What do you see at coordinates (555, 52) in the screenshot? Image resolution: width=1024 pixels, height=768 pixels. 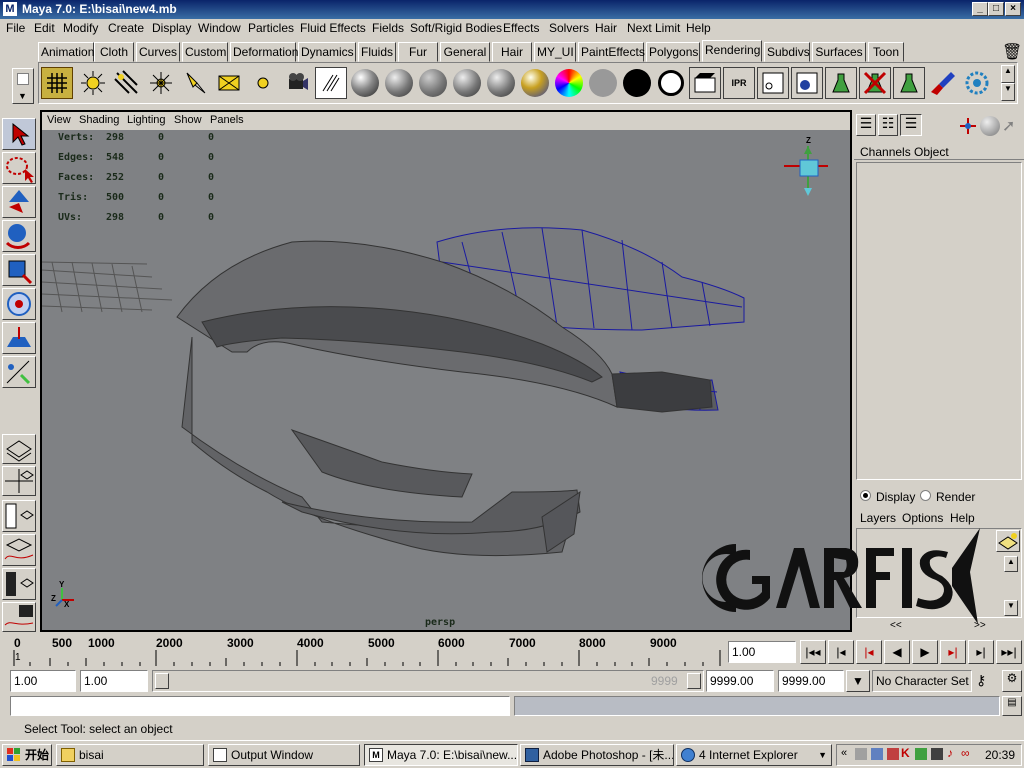 I see `tab-my-ui: MY_UI` at bounding box center [555, 52].